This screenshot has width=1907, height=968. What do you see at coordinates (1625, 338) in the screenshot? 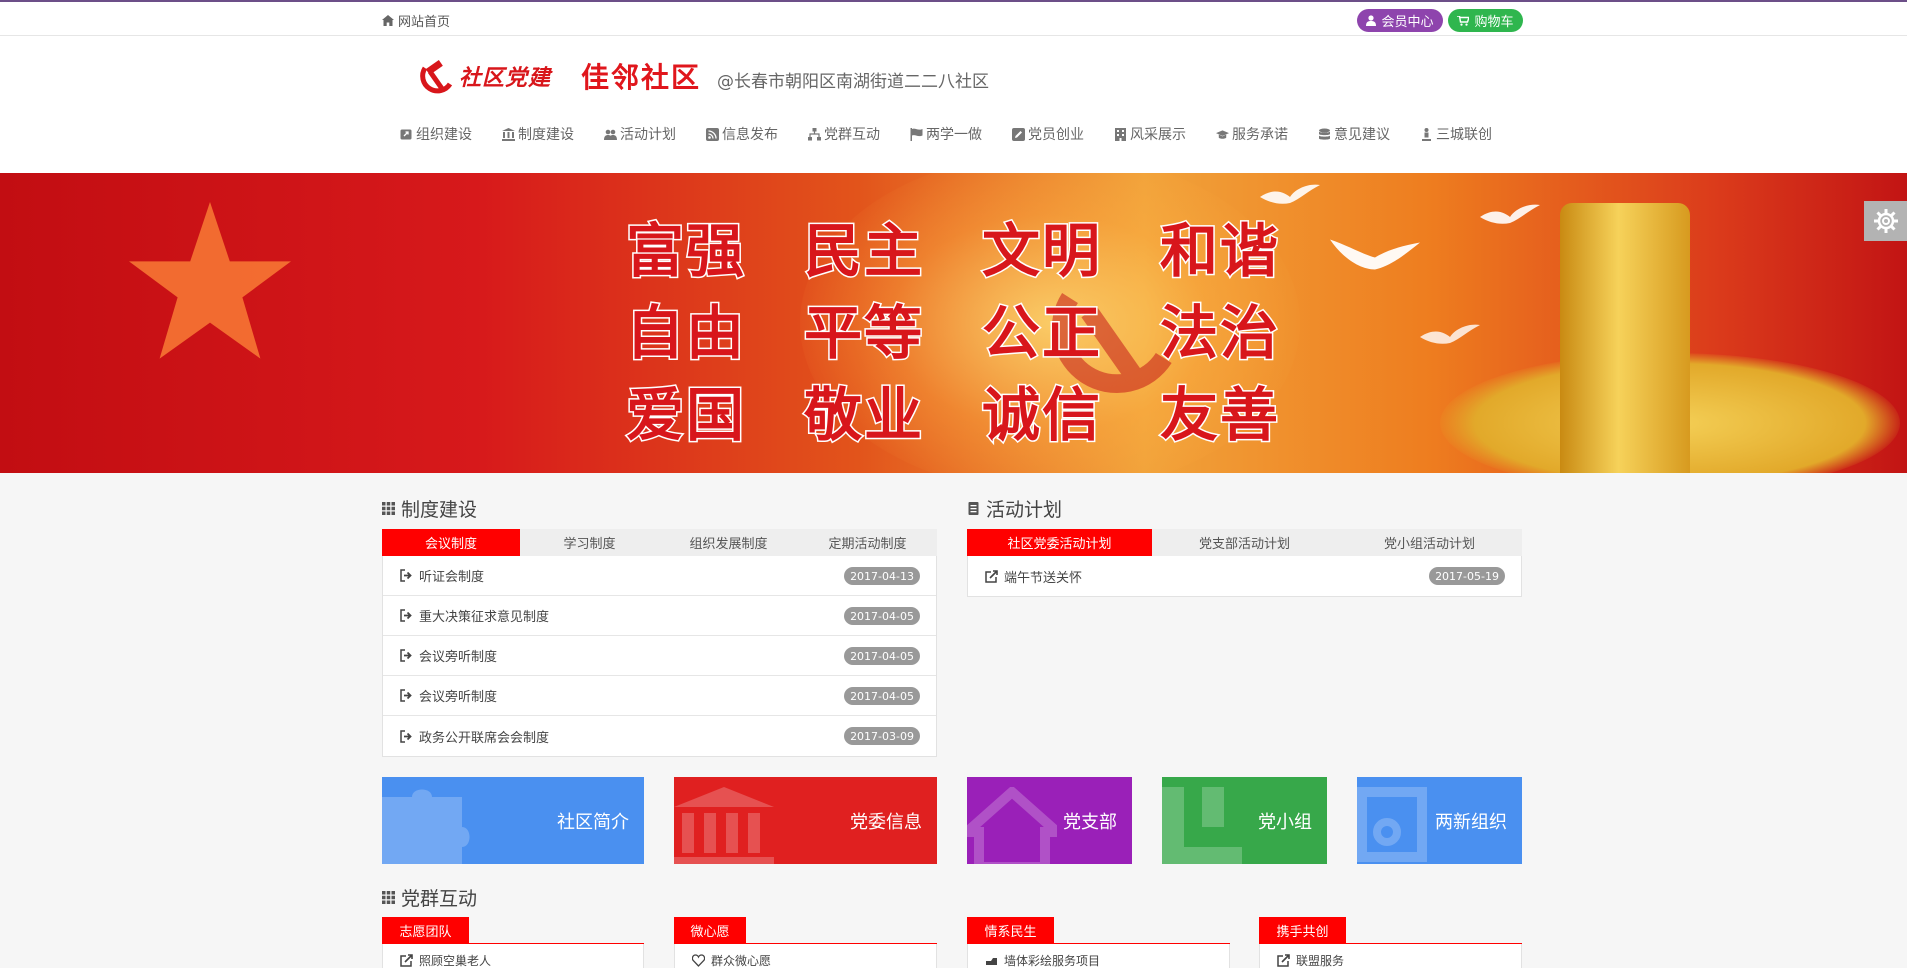
I see `huabiao-pillar` at bounding box center [1625, 338].